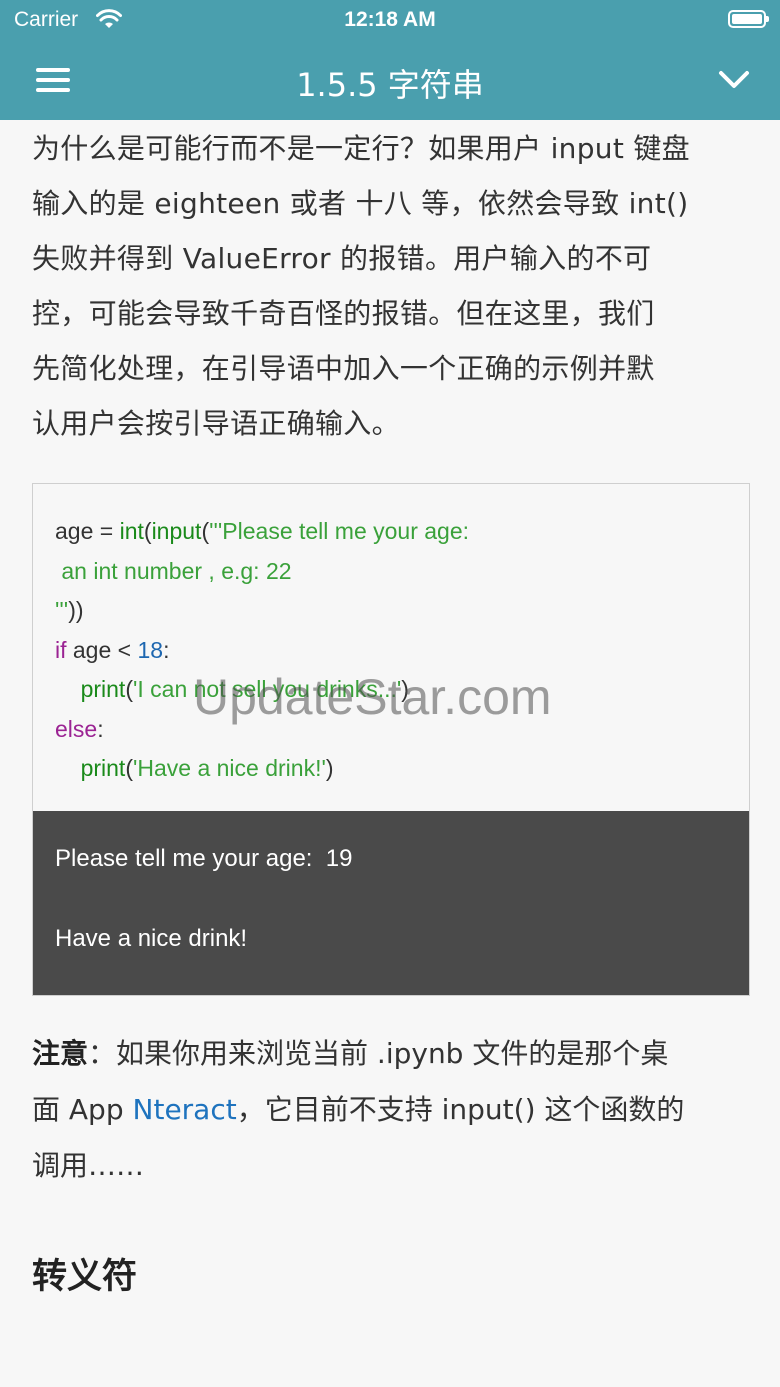 The height and width of the screenshot is (1387, 780). What do you see at coordinates (402, 651) in the screenshot?
I see `code-line: if age < 18:` at bounding box center [402, 651].